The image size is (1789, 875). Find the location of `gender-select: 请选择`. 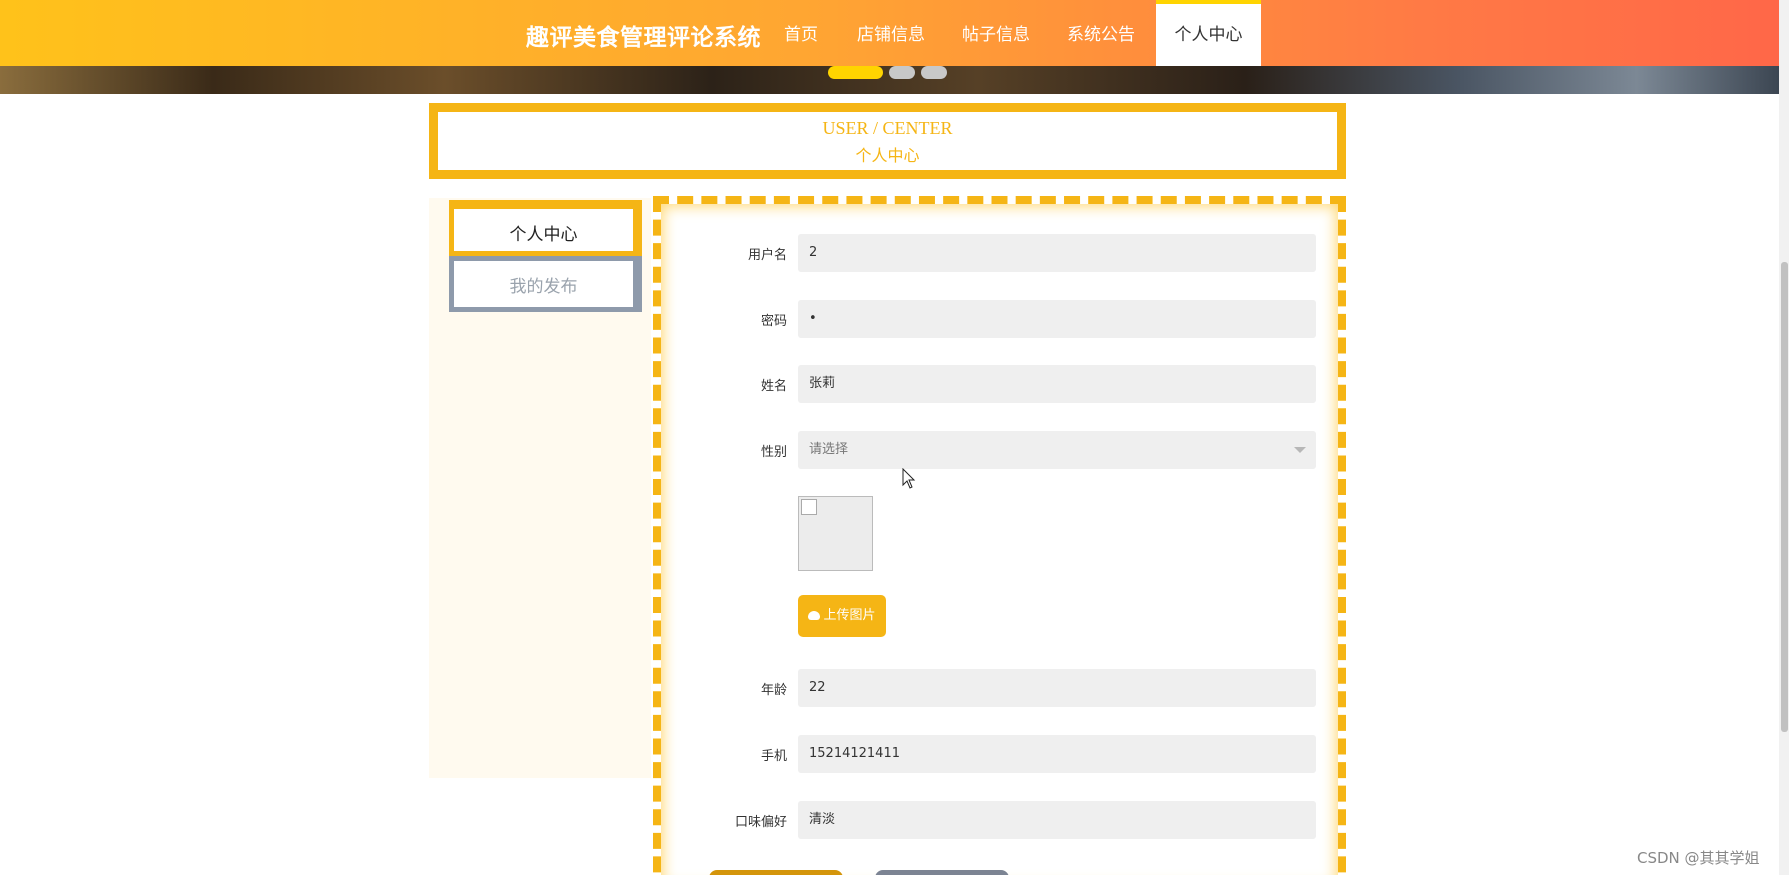

gender-select: 请选择 is located at coordinates (1057, 450).